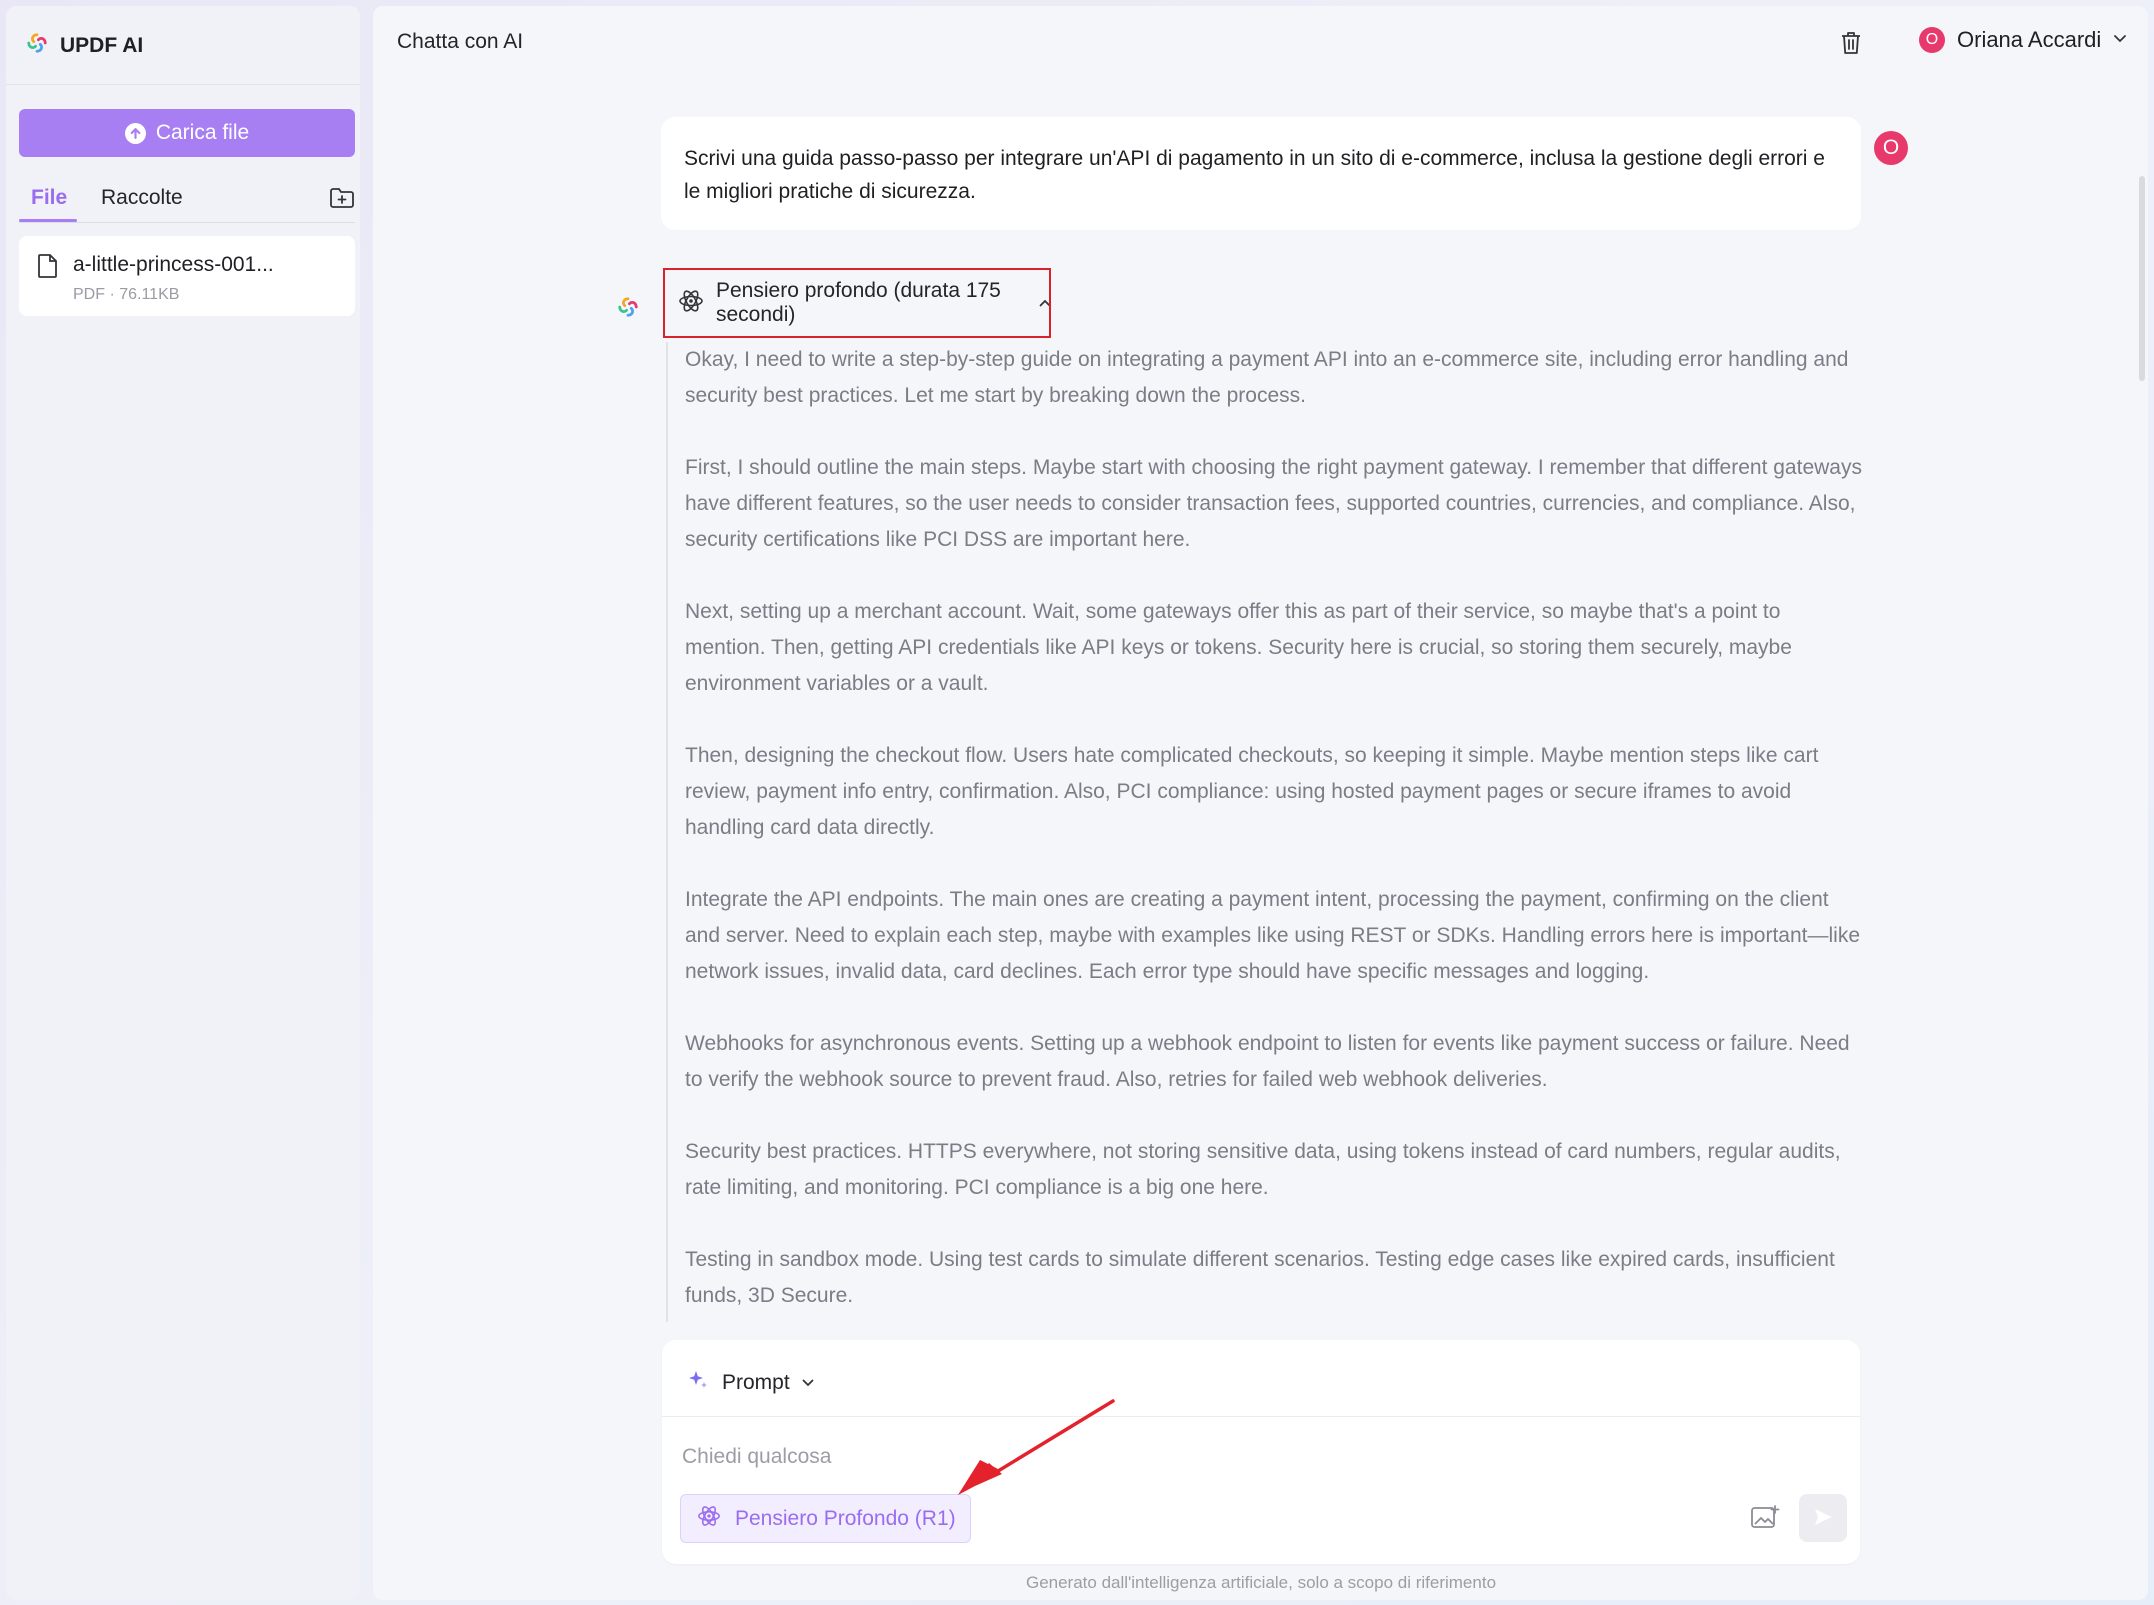 The width and height of the screenshot is (2154, 1605). I want to click on file-meta: PDF · 76.11KB, so click(126, 294).